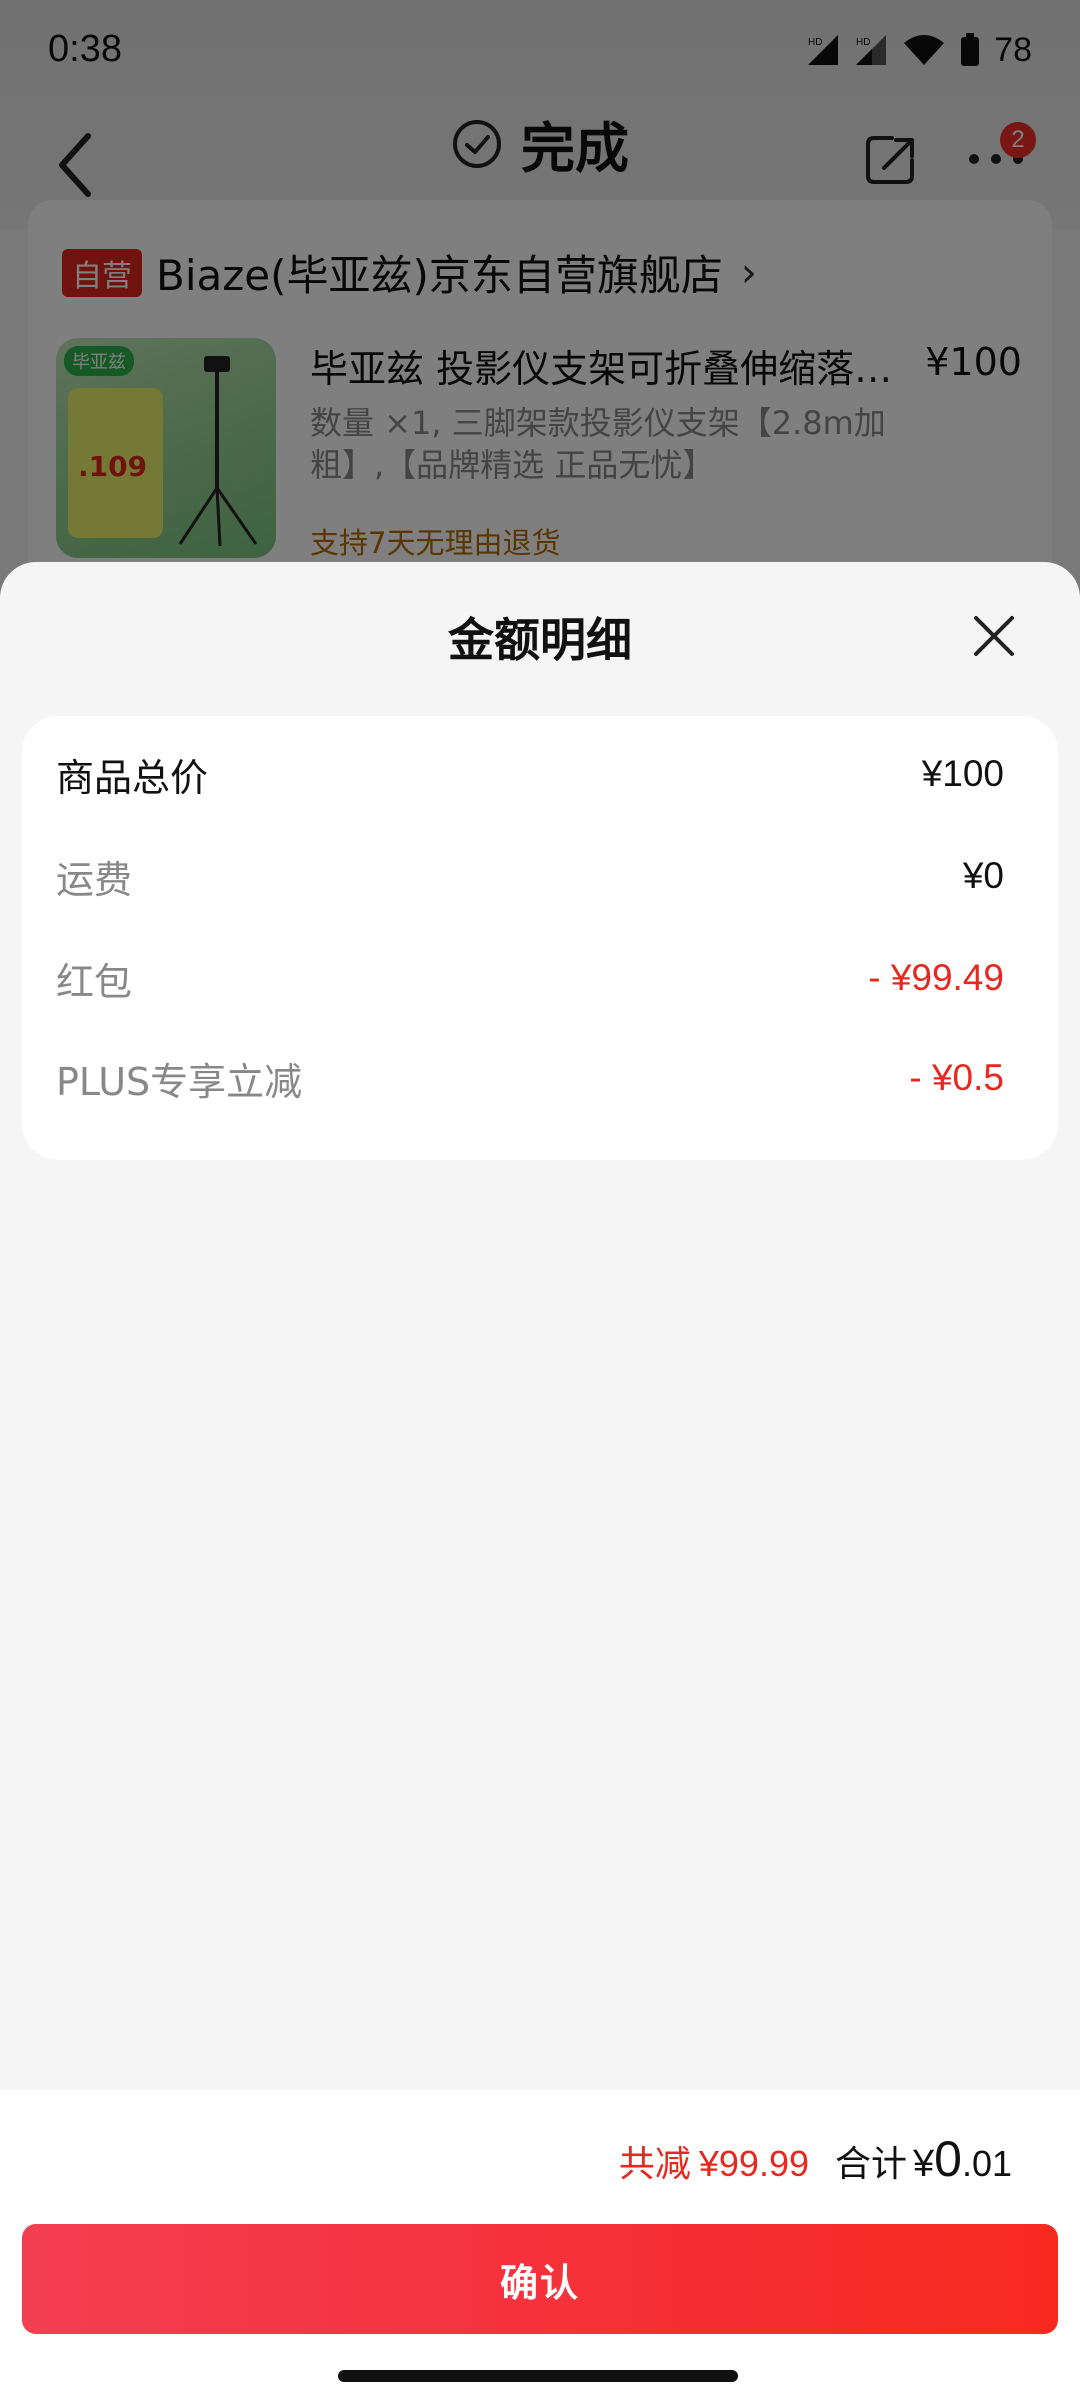  What do you see at coordinates (936, 977) in the screenshot?
I see `row-value: - ¥99.49` at bounding box center [936, 977].